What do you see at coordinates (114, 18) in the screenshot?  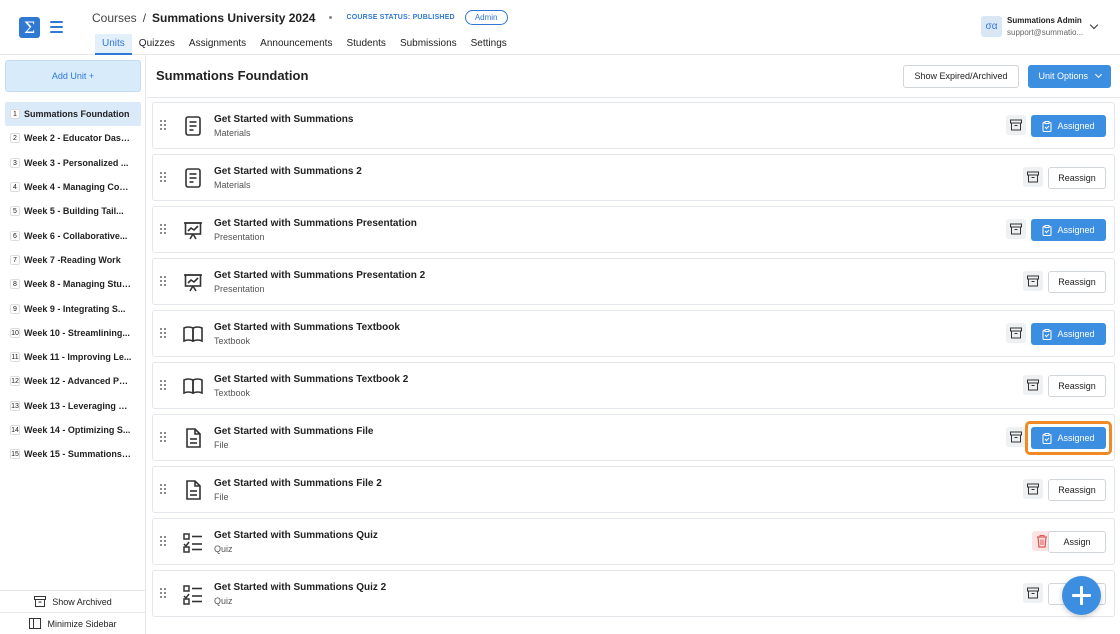 I see `breadcrumb-courses-link: Courses` at bounding box center [114, 18].